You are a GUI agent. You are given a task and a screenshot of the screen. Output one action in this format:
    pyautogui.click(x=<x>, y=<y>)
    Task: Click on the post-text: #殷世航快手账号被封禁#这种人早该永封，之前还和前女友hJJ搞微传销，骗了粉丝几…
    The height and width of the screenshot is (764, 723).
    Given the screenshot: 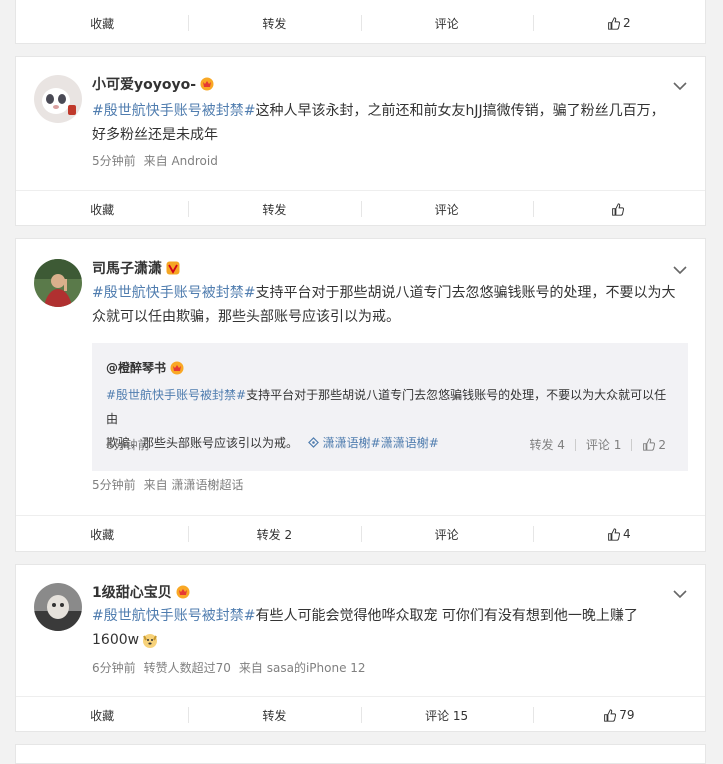 What is the action you would take?
    pyautogui.click(x=387, y=123)
    